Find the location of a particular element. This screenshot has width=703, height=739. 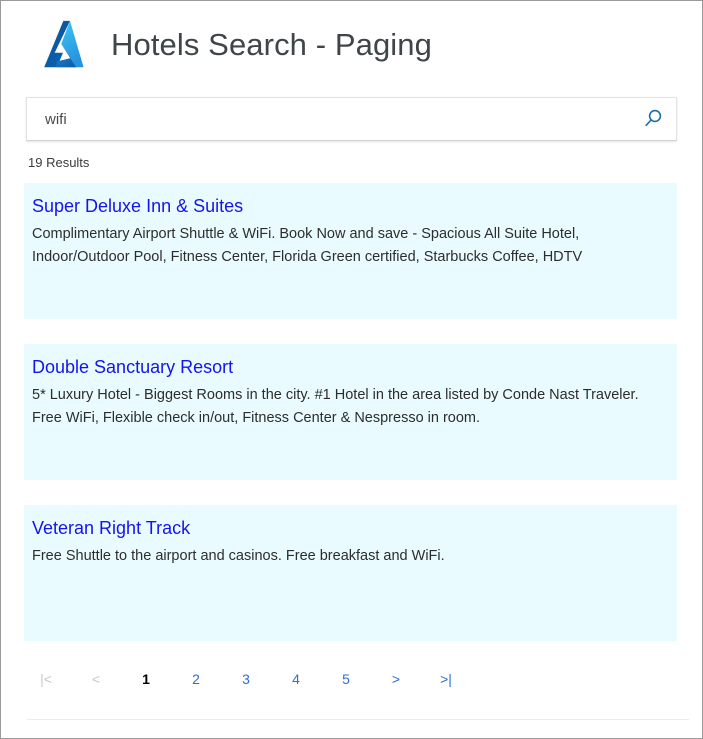

app-header: Hotels Search - Paging is located at coordinates (351, 37).